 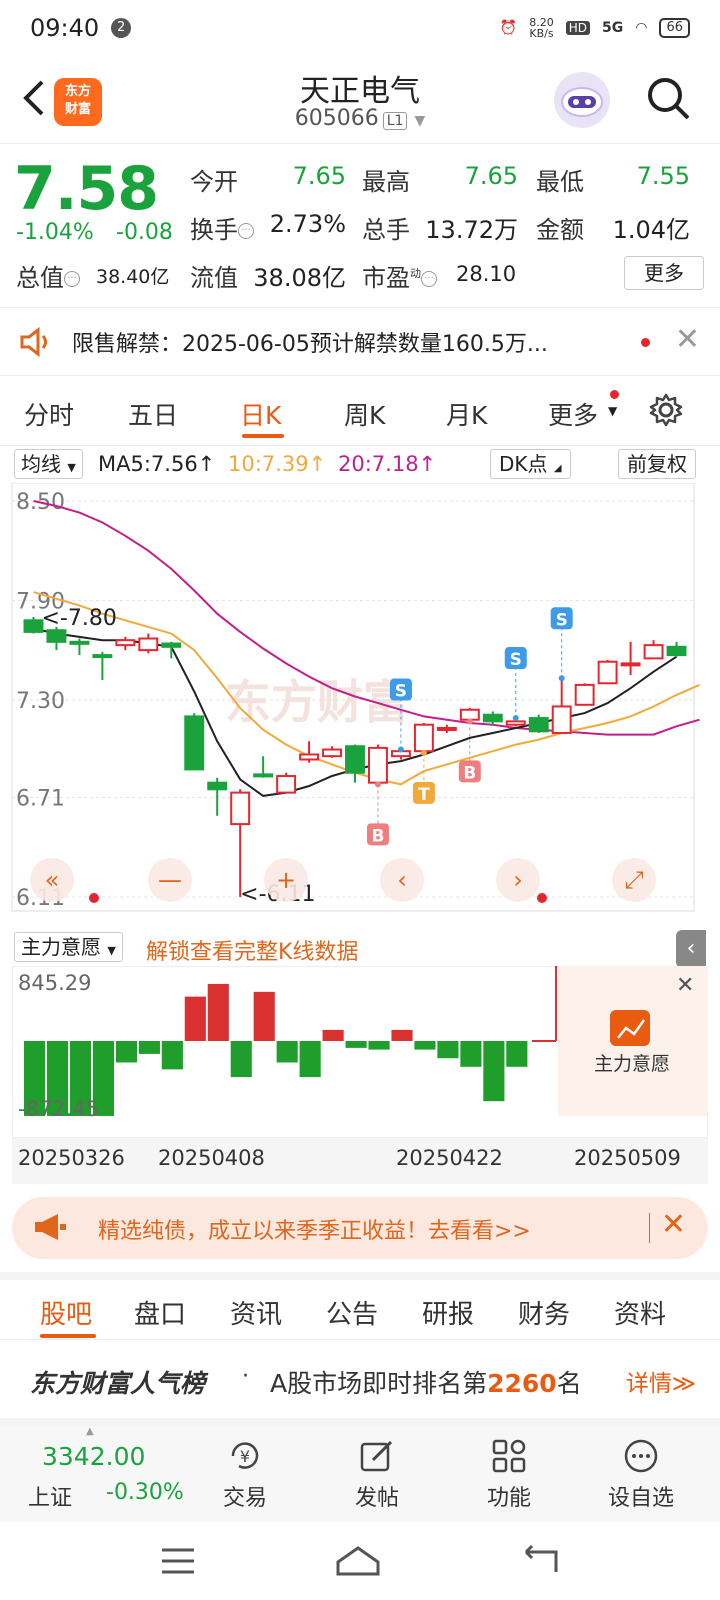 What do you see at coordinates (360, 342) in the screenshot?
I see `unlock-notice: 限售解禁：2025-06-05预计解禁数量160.5万... ✕` at bounding box center [360, 342].